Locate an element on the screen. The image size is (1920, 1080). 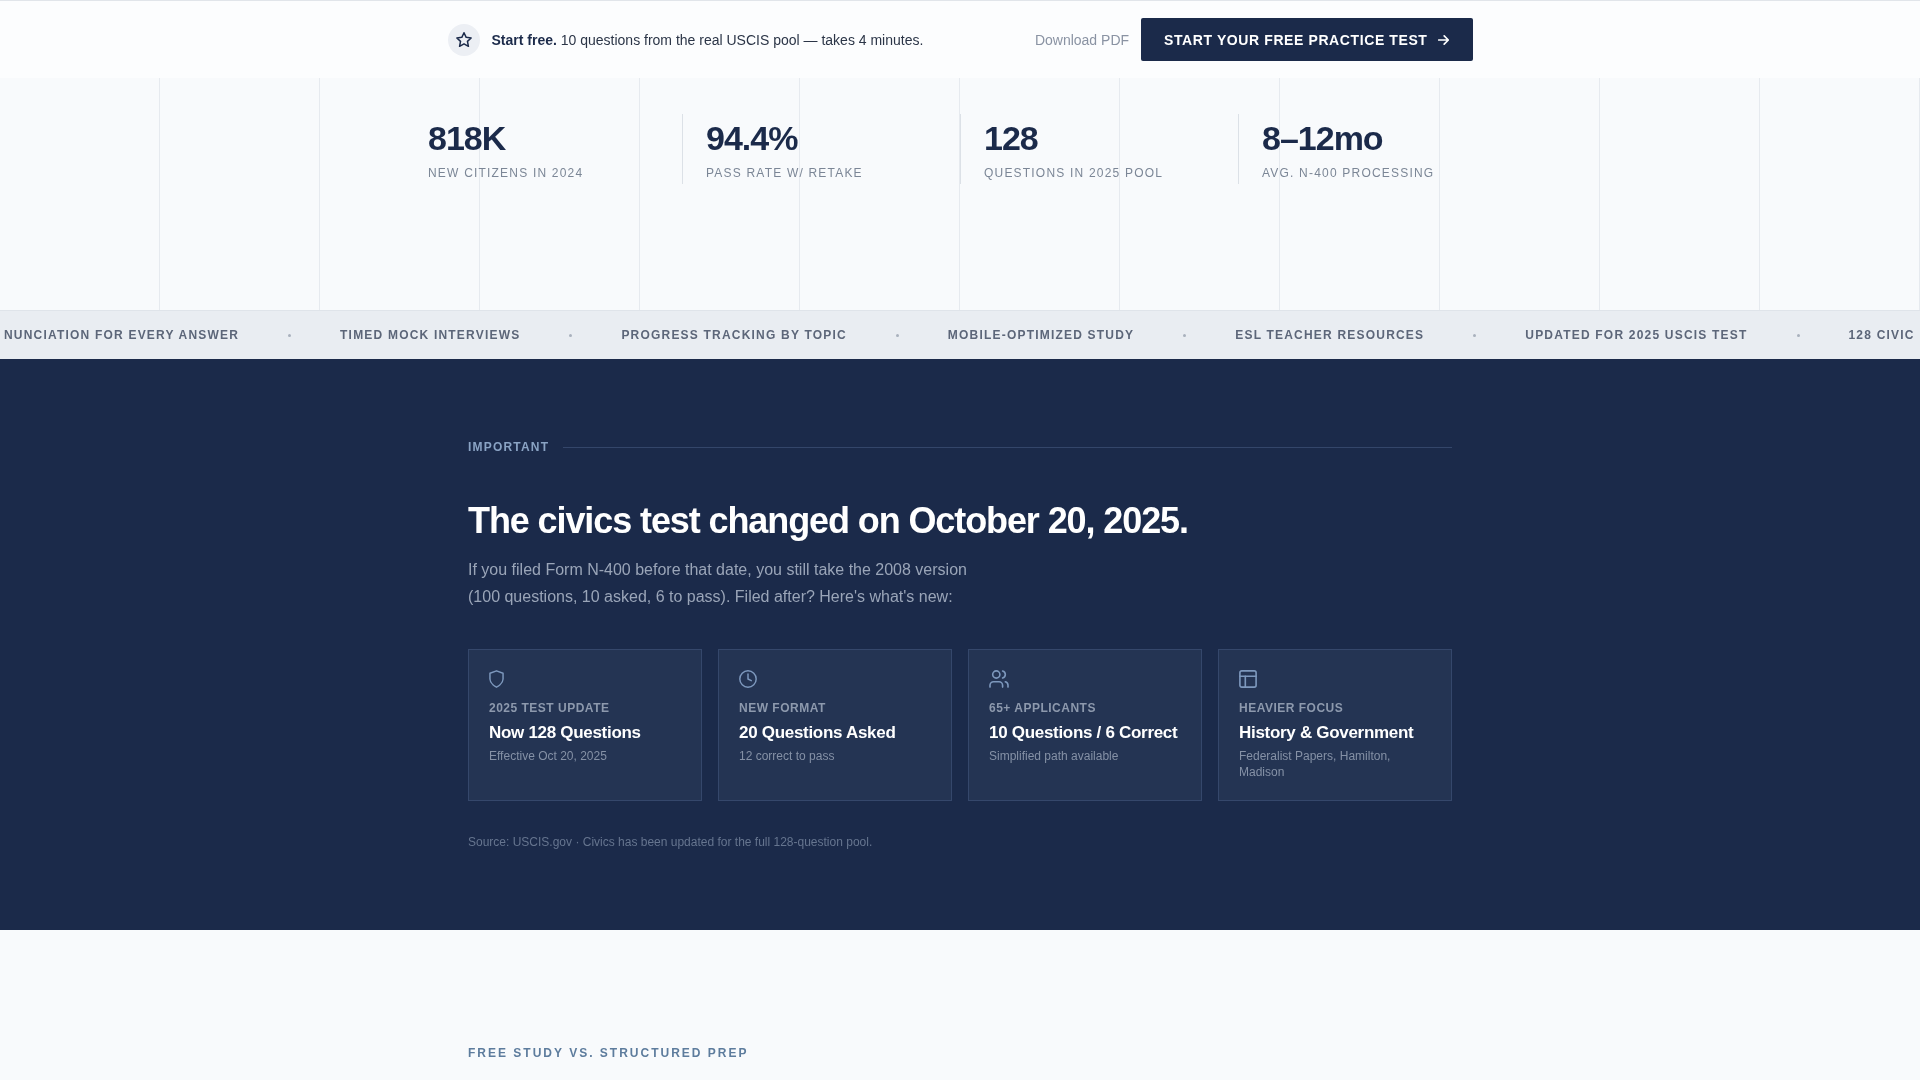
users-icon is located at coordinates (999, 679).